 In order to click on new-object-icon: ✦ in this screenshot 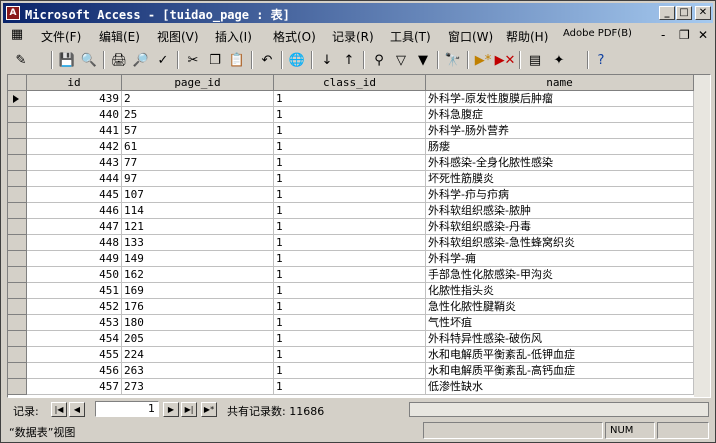, I will do `click(559, 60)`.